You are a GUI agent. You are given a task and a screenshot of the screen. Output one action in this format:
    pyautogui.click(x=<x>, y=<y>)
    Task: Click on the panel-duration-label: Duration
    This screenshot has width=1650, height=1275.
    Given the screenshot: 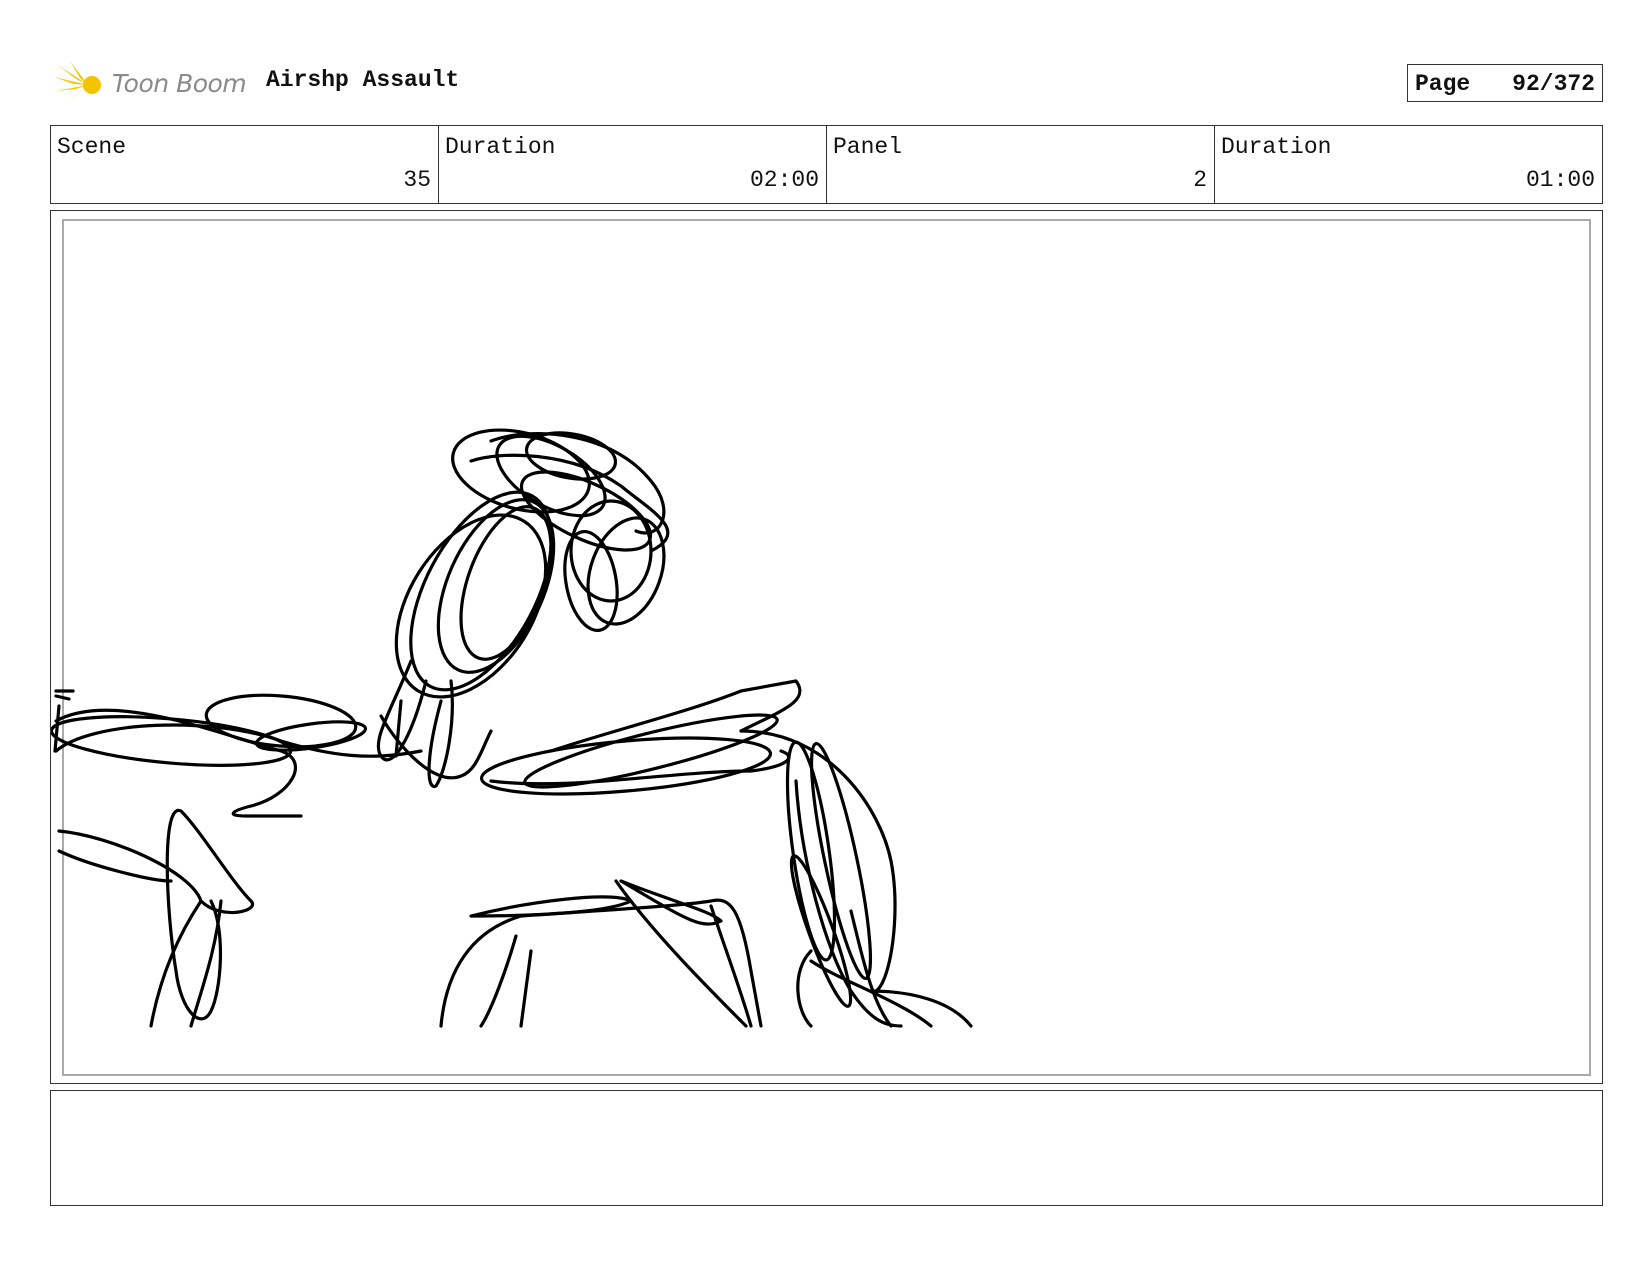 What is the action you would take?
    pyautogui.click(x=1276, y=147)
    